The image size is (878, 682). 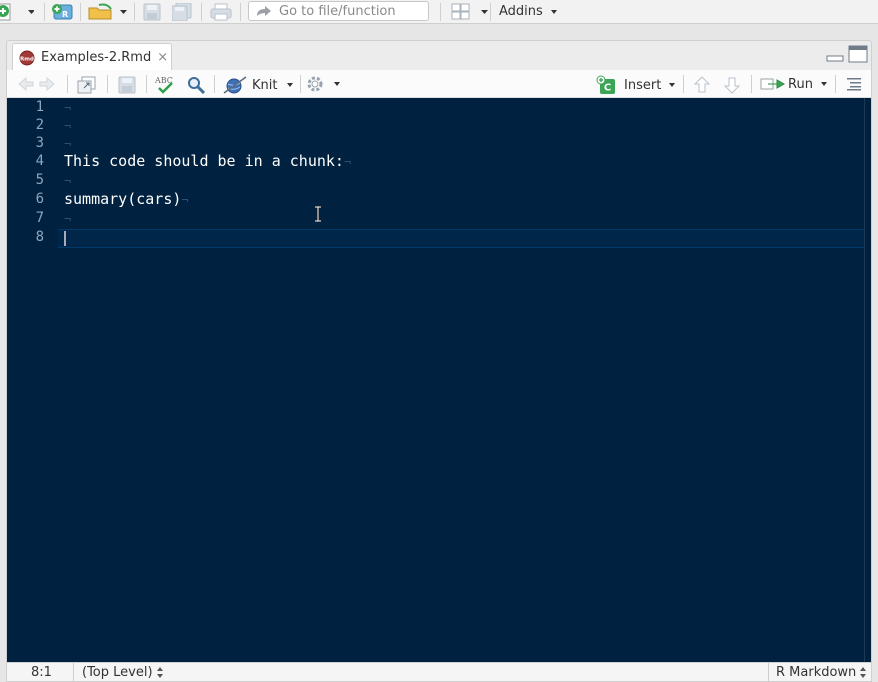 I want to click on addins-menu: Addins, so click(x=528, y=11).